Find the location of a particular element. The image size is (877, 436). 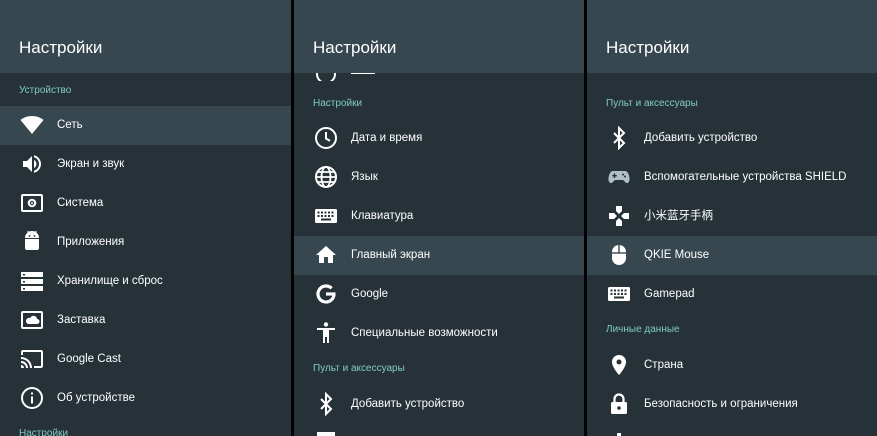

menu-item-security: Безопасность и ограничения is located at coordinates (732, 404).